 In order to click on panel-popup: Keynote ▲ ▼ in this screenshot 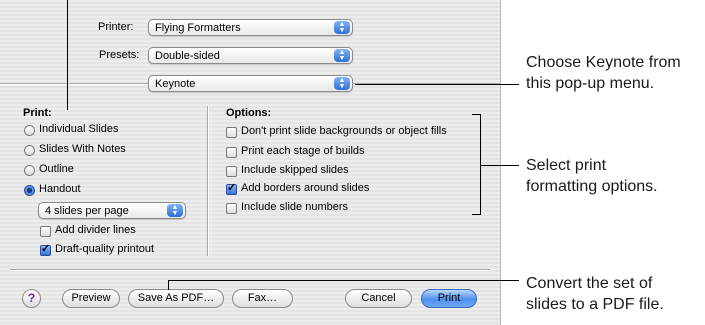, I will do `click(250, 83)`.